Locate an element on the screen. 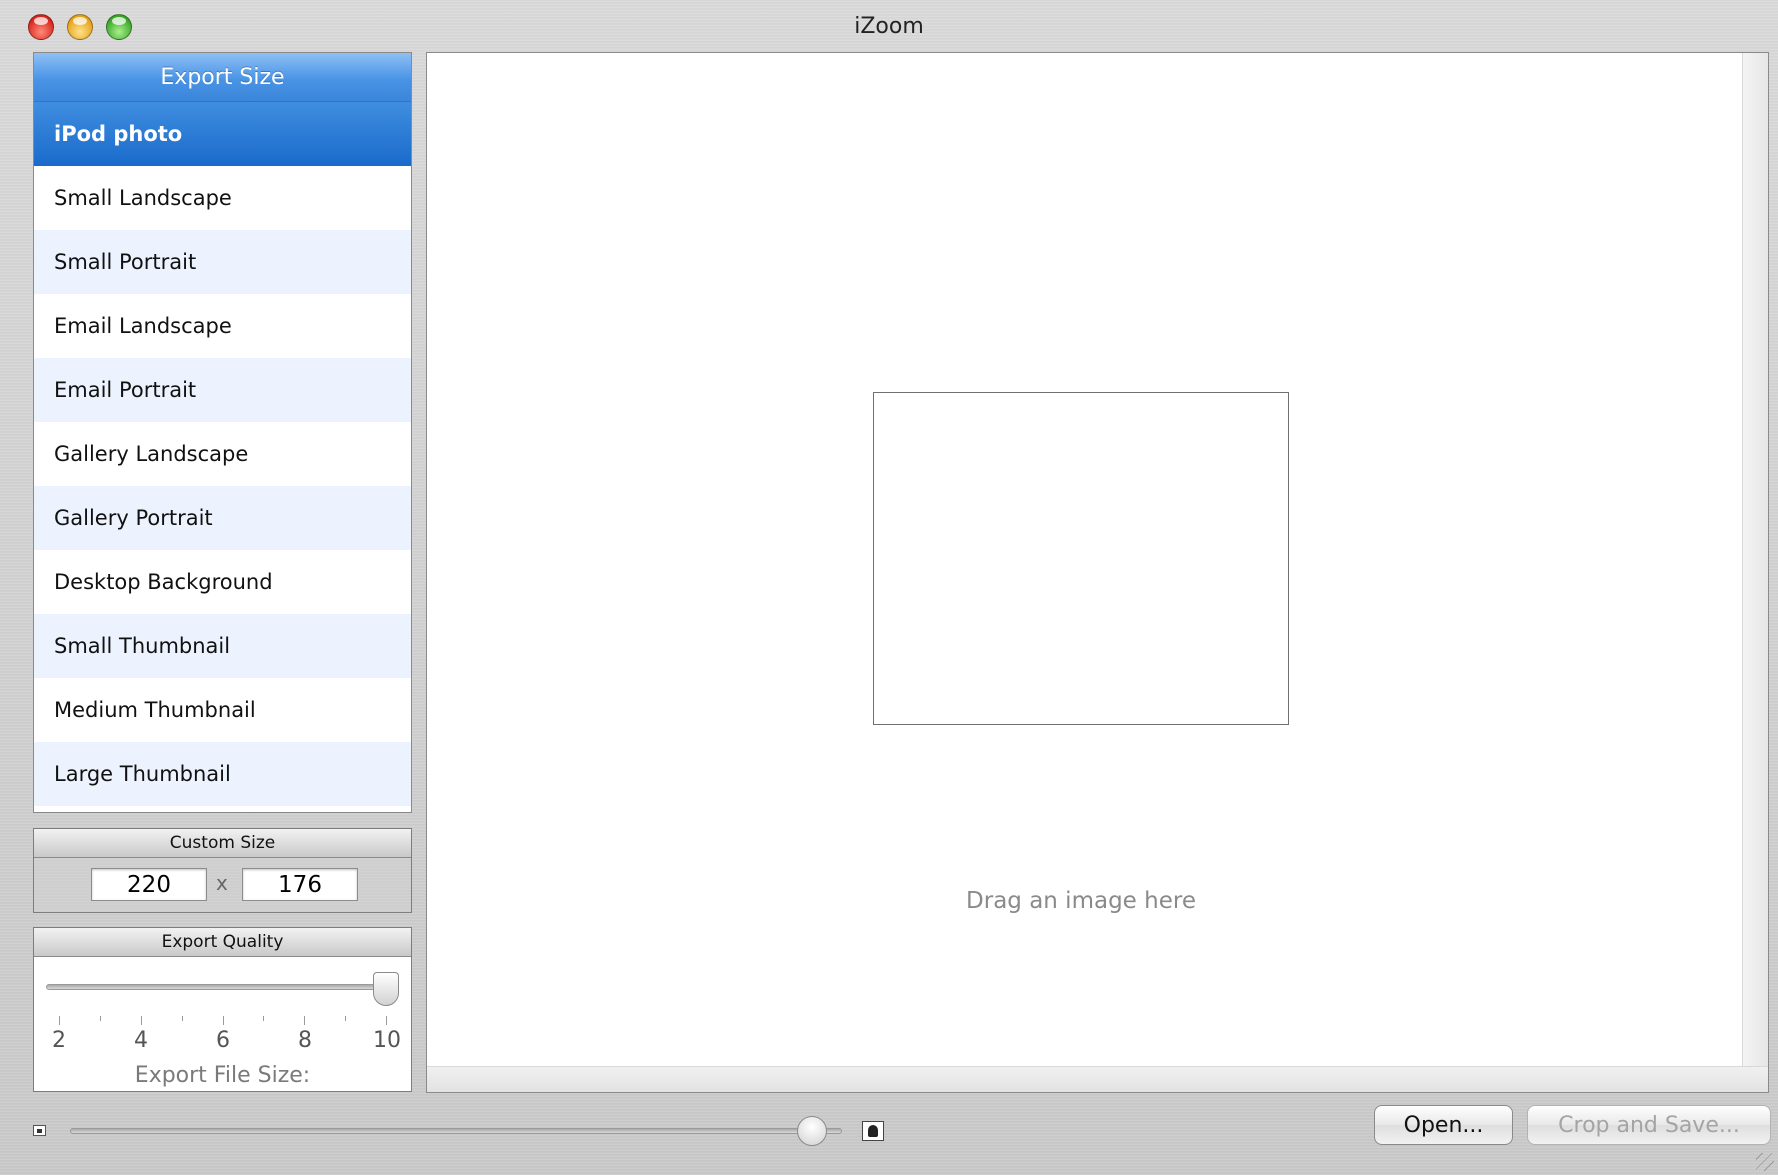 The image size is (1778, 1175). export-size-item: Desktop Background is located at coordinates (222, 582).